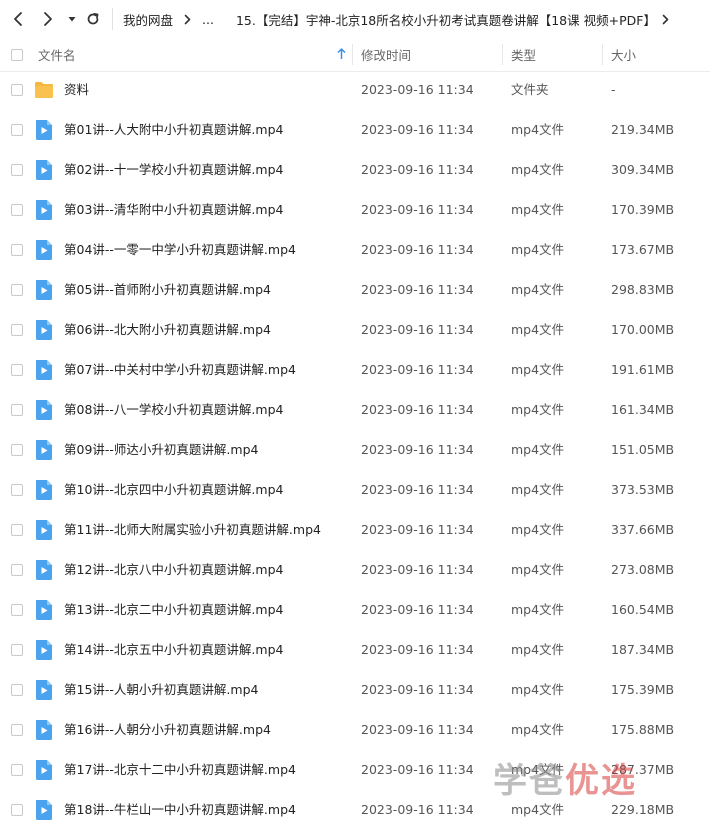 The width and height of the screenshot is (710, 838). Describe the element at coordinates (173, 490) in the screenshot. I see `file-name: 第10讲--北京四中小升初真题讲解.mp4` at that location.